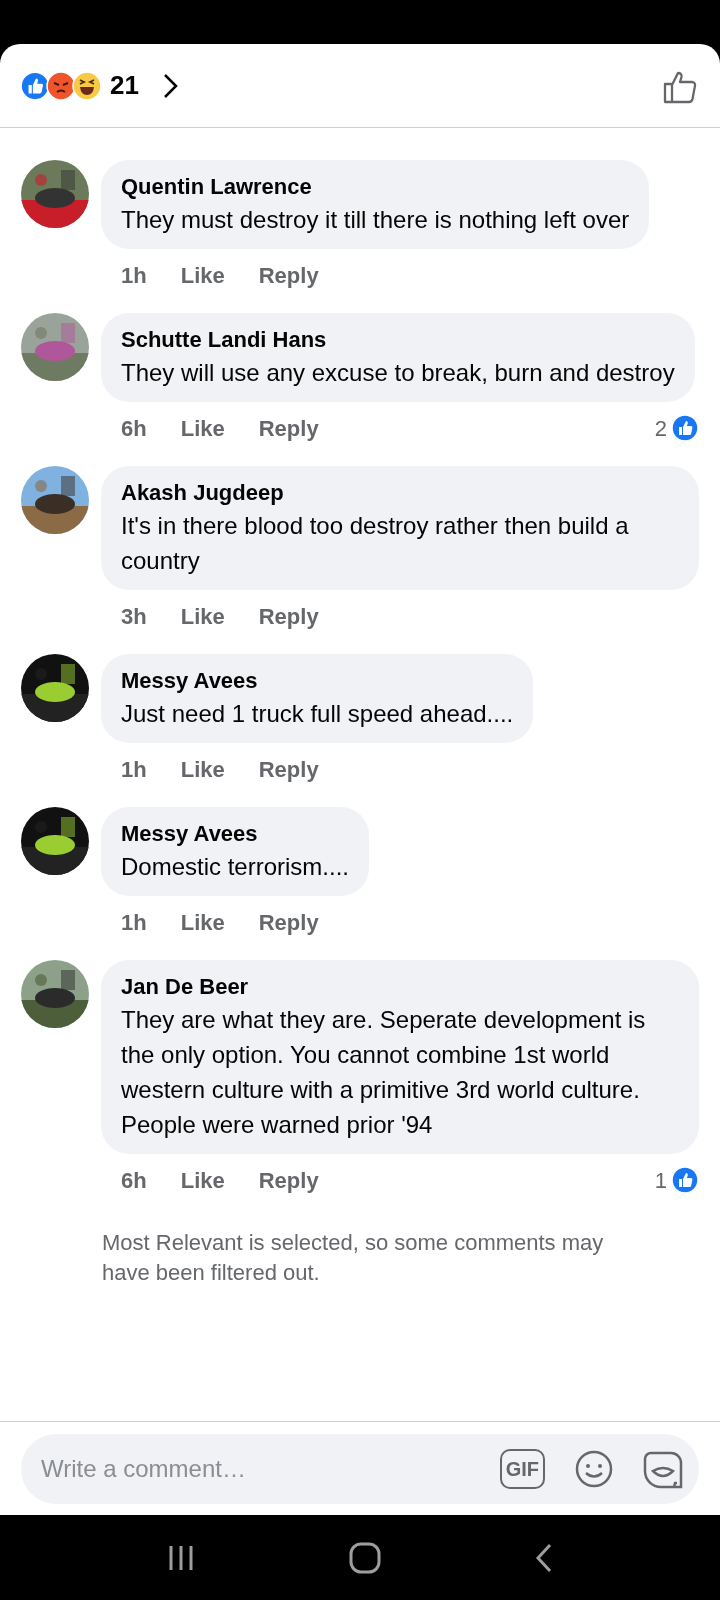  Describe the element at coordinates (375, 543) in the screenshot. I see `comment-text: It's in there blood too destroy rather then build a country` at that location.